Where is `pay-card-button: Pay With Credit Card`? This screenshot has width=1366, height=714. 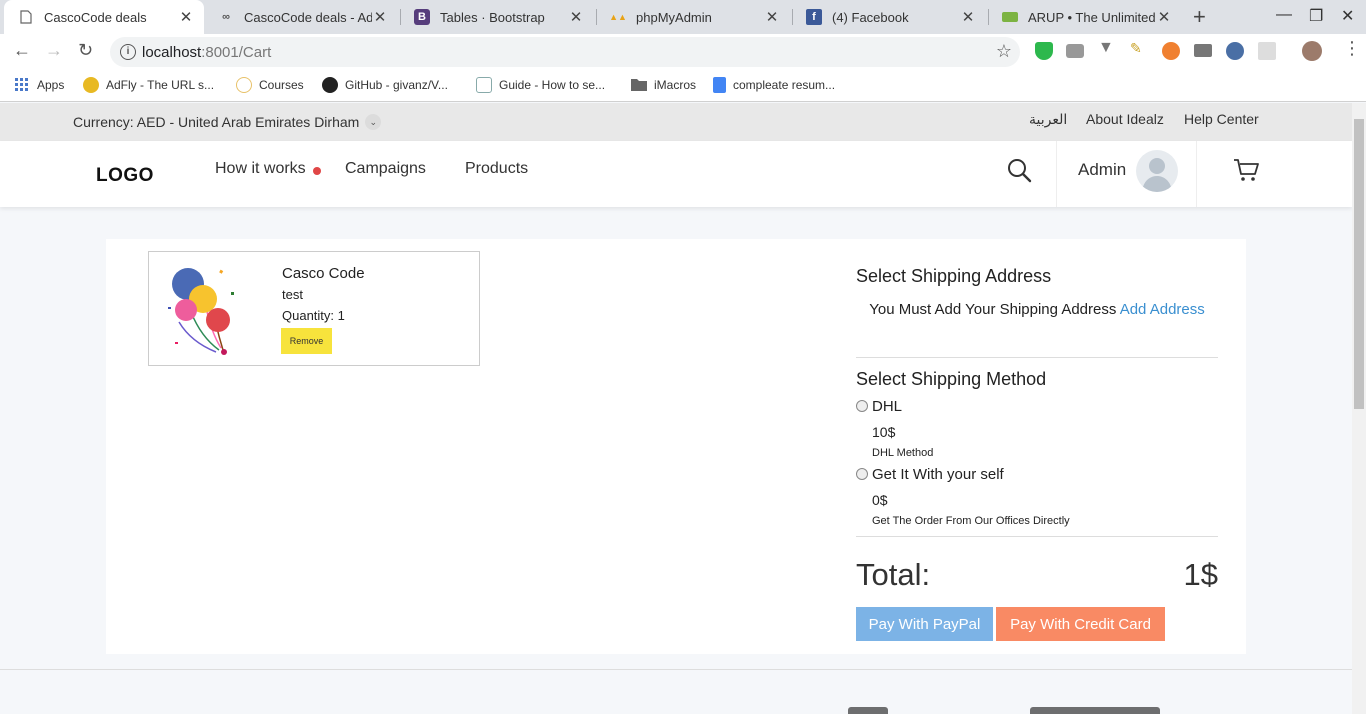 pay-card-button: Pay With Credit Card is located at coordinates (1080, 624).